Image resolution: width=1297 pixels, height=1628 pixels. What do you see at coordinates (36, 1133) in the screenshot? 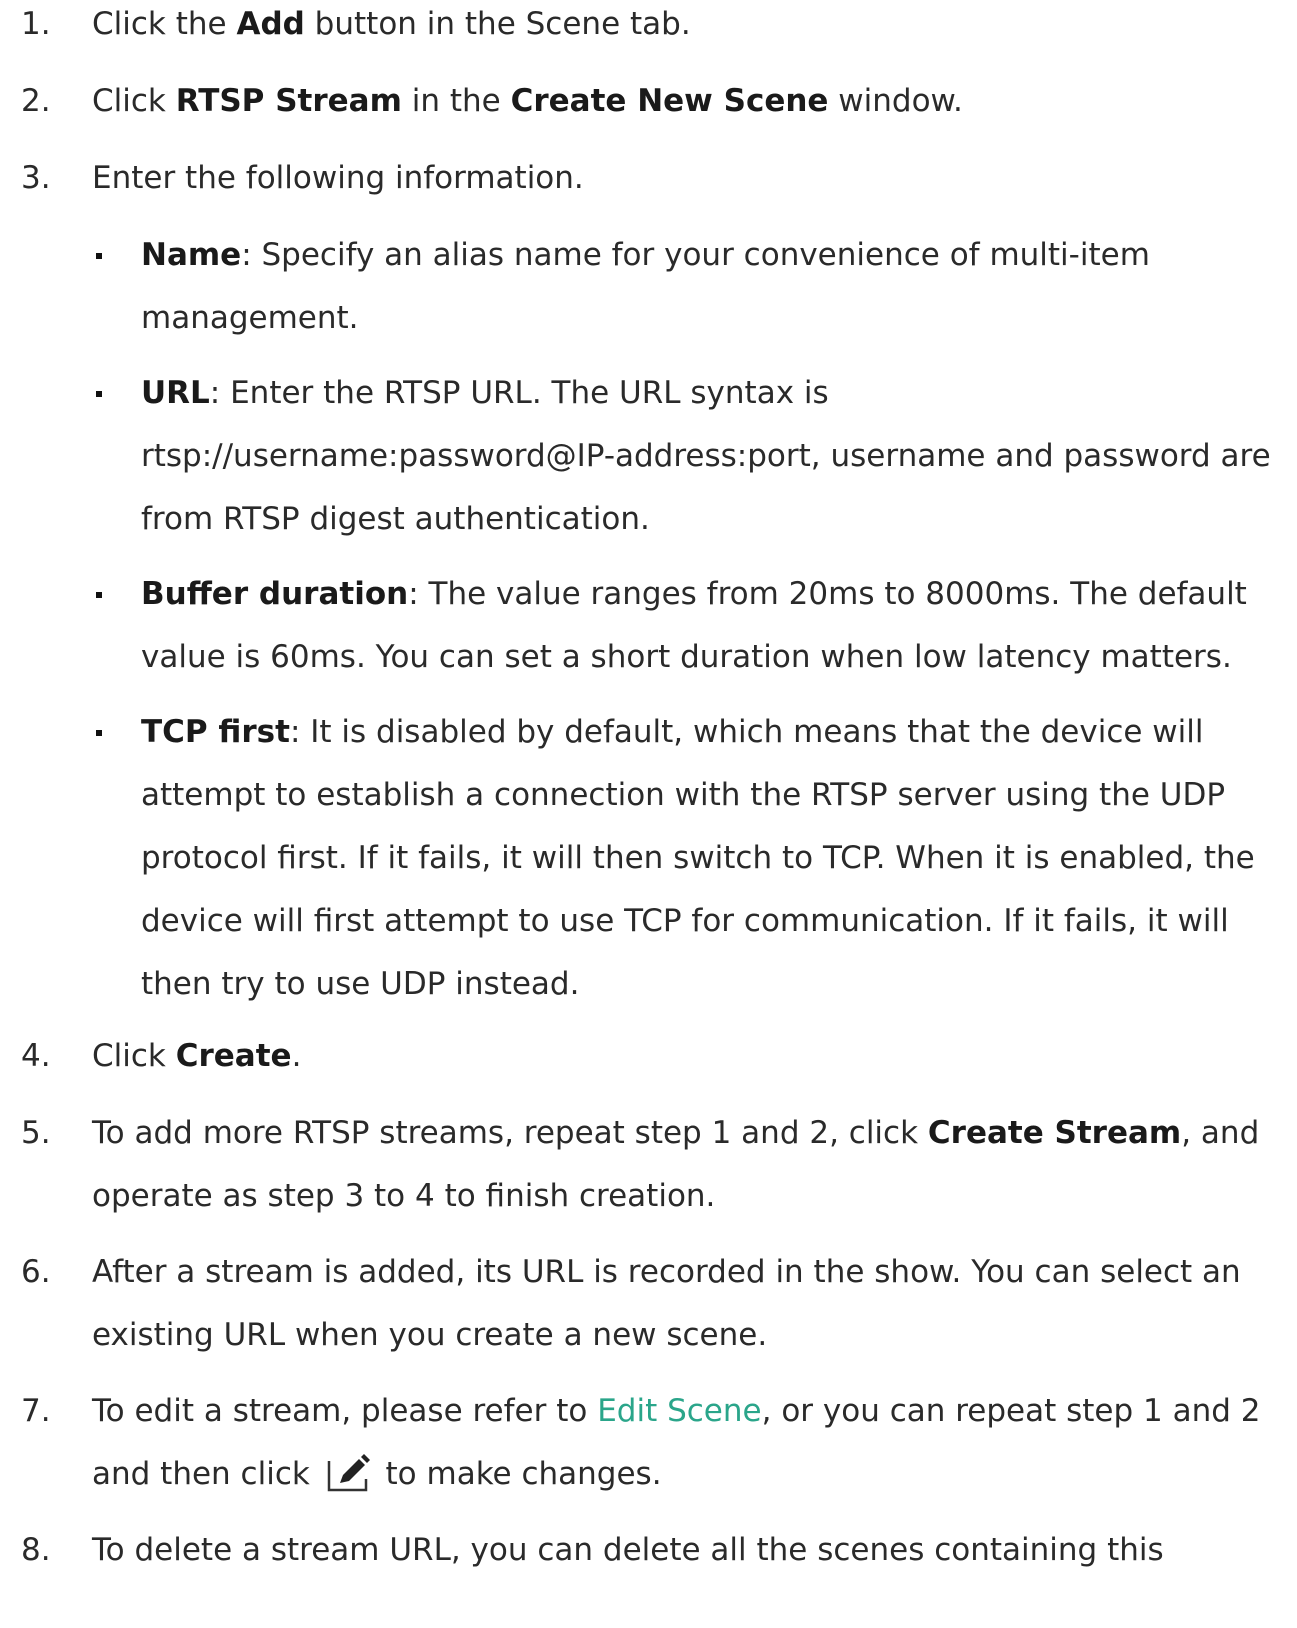
I see `step-number: 5.` at bounding box center [36, 1133].